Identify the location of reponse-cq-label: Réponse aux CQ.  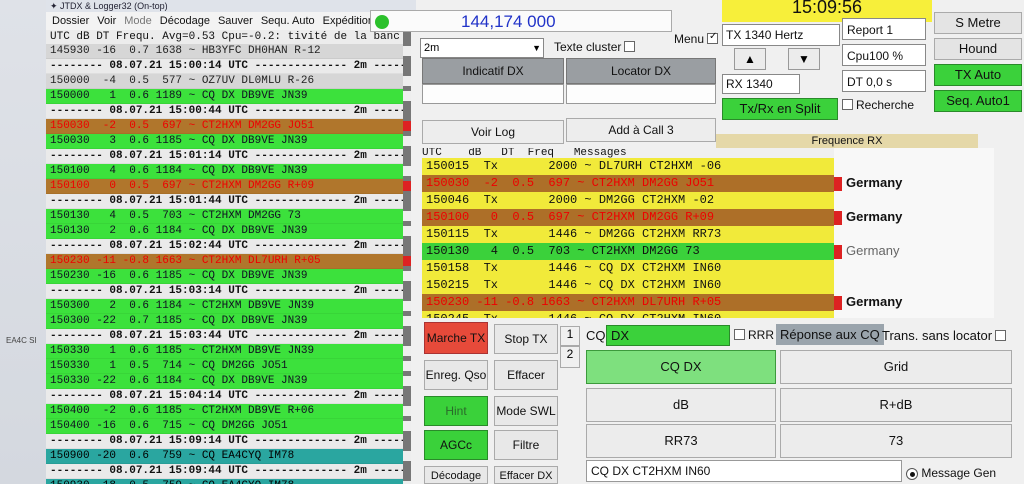
(830, 334).